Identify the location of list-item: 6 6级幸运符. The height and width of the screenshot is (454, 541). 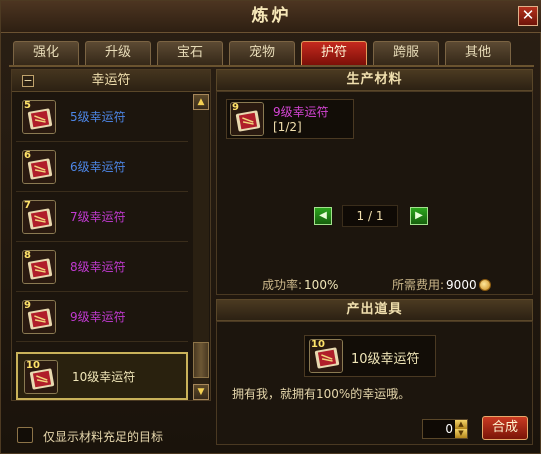
(102, 168).